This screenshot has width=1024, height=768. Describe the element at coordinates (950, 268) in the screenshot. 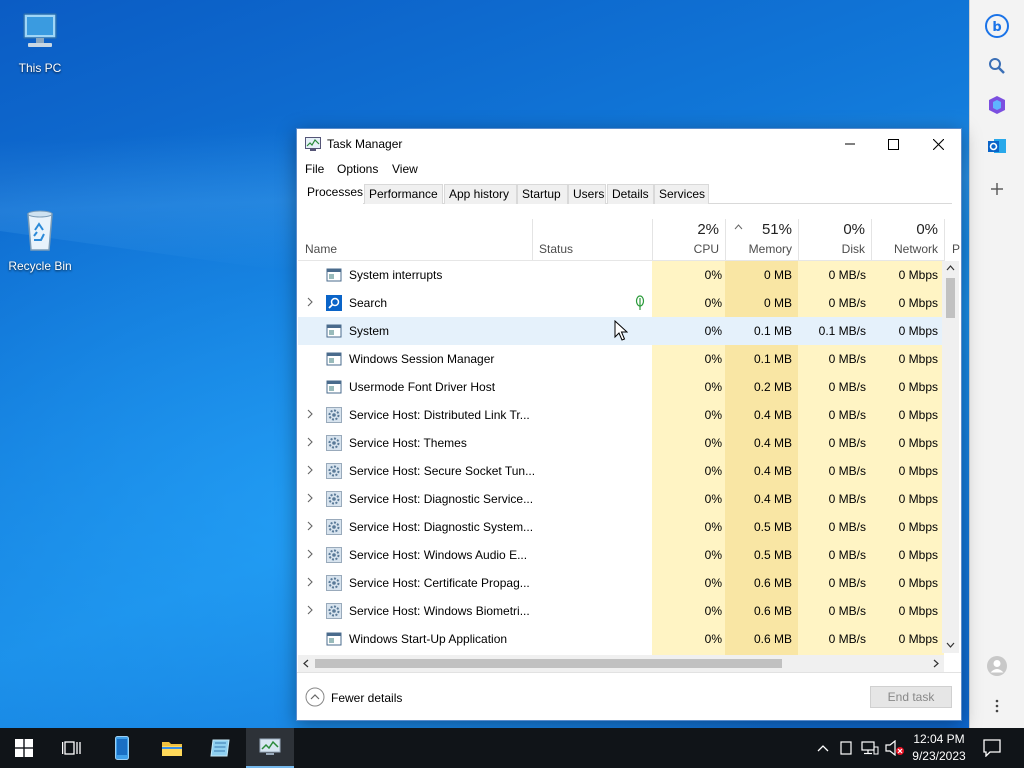

I see `scroll-up-icon` at that location.